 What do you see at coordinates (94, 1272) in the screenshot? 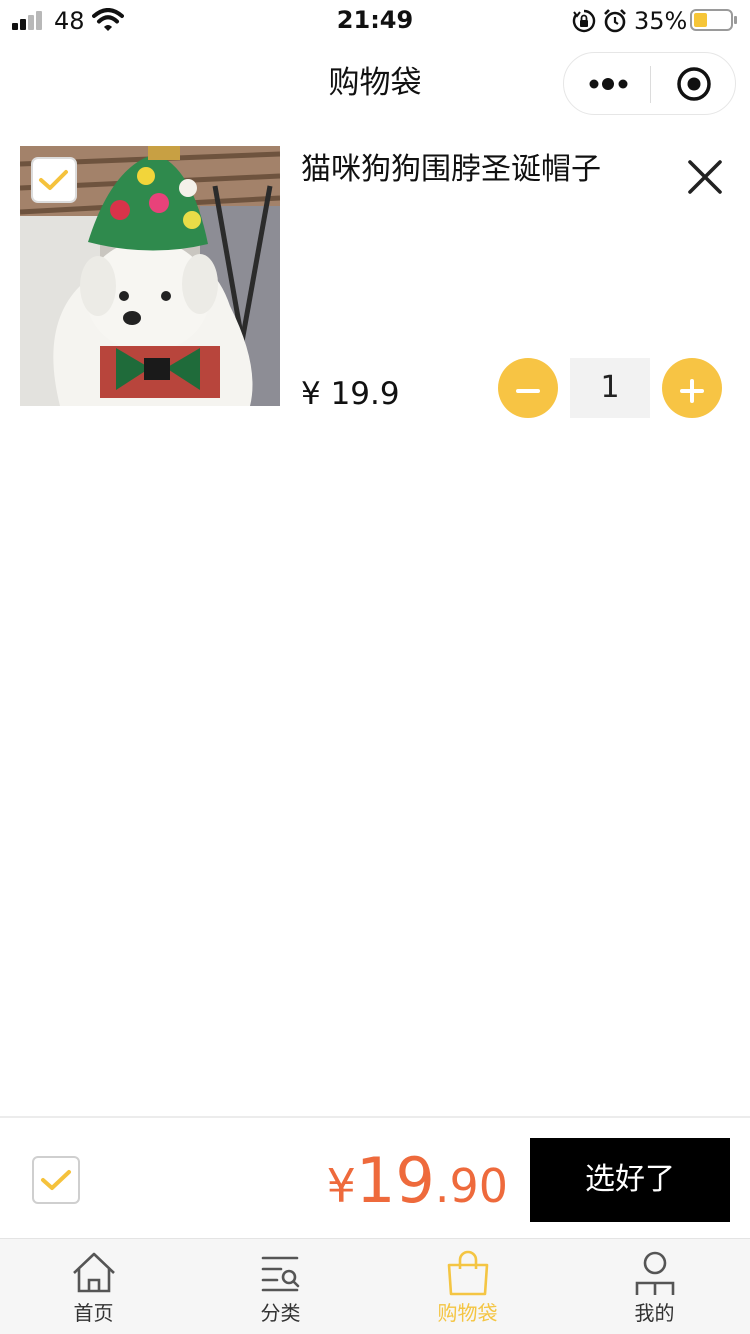
I see `home-icon` at bounding box center [94, 1272].